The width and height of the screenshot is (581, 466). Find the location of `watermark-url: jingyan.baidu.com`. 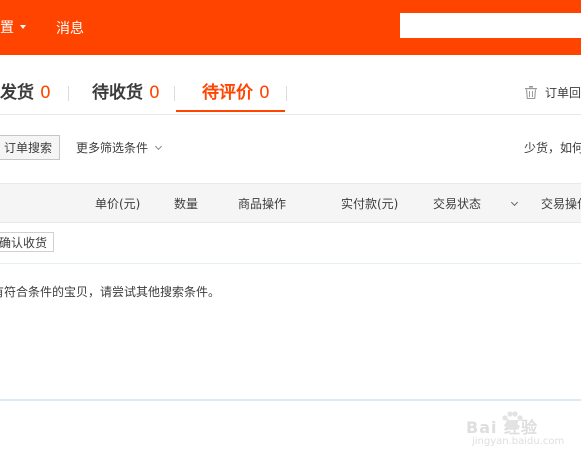

watermark-url: jingyan.baidu.com is located at coordinates (518, 441).